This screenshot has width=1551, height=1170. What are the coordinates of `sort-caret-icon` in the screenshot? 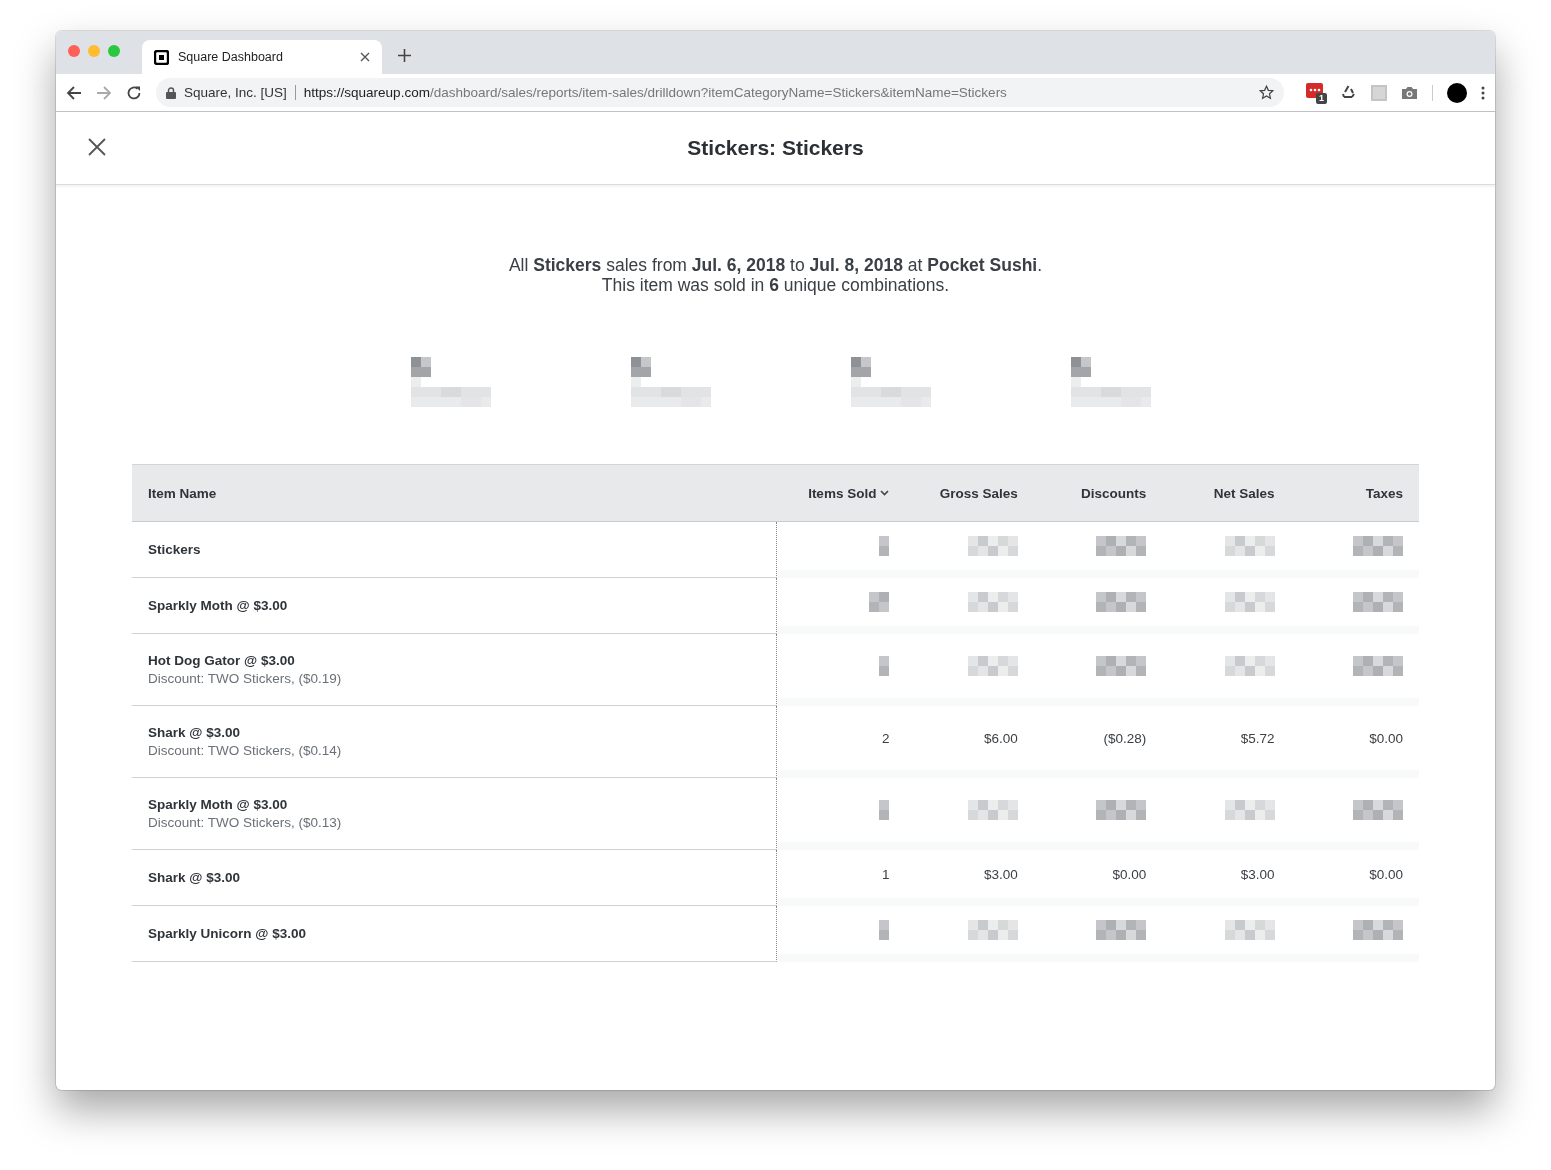 It's located at (885, 493).